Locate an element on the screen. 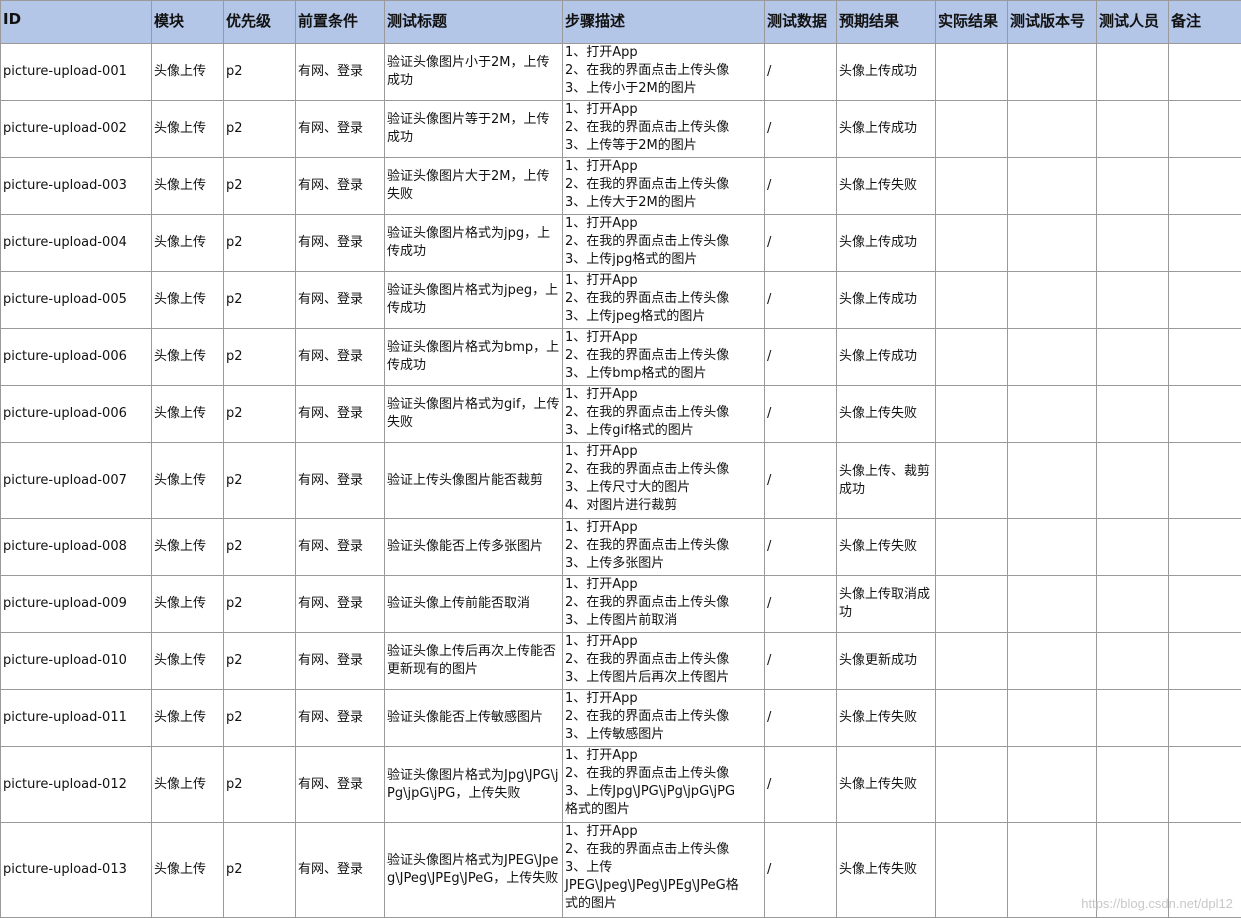  cell-steps: 1、打开App2、在我的界面点击上传头像3、上传多张图片 is located at coordinates (664, 547).